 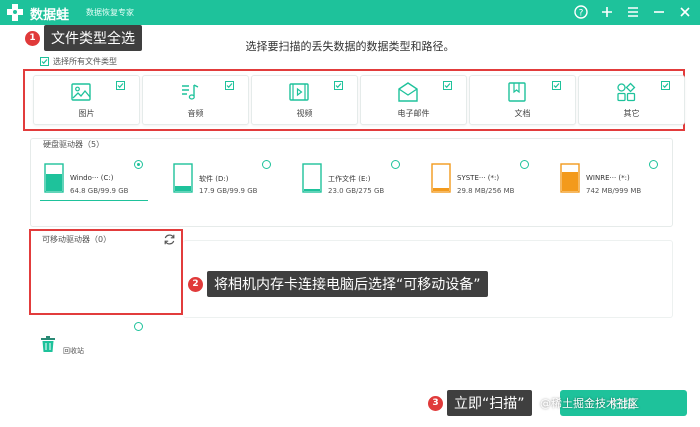 What do you see at coordinates (190, 92) in the screenshot?
I see `music-icon` at bounding box center [190, 92].